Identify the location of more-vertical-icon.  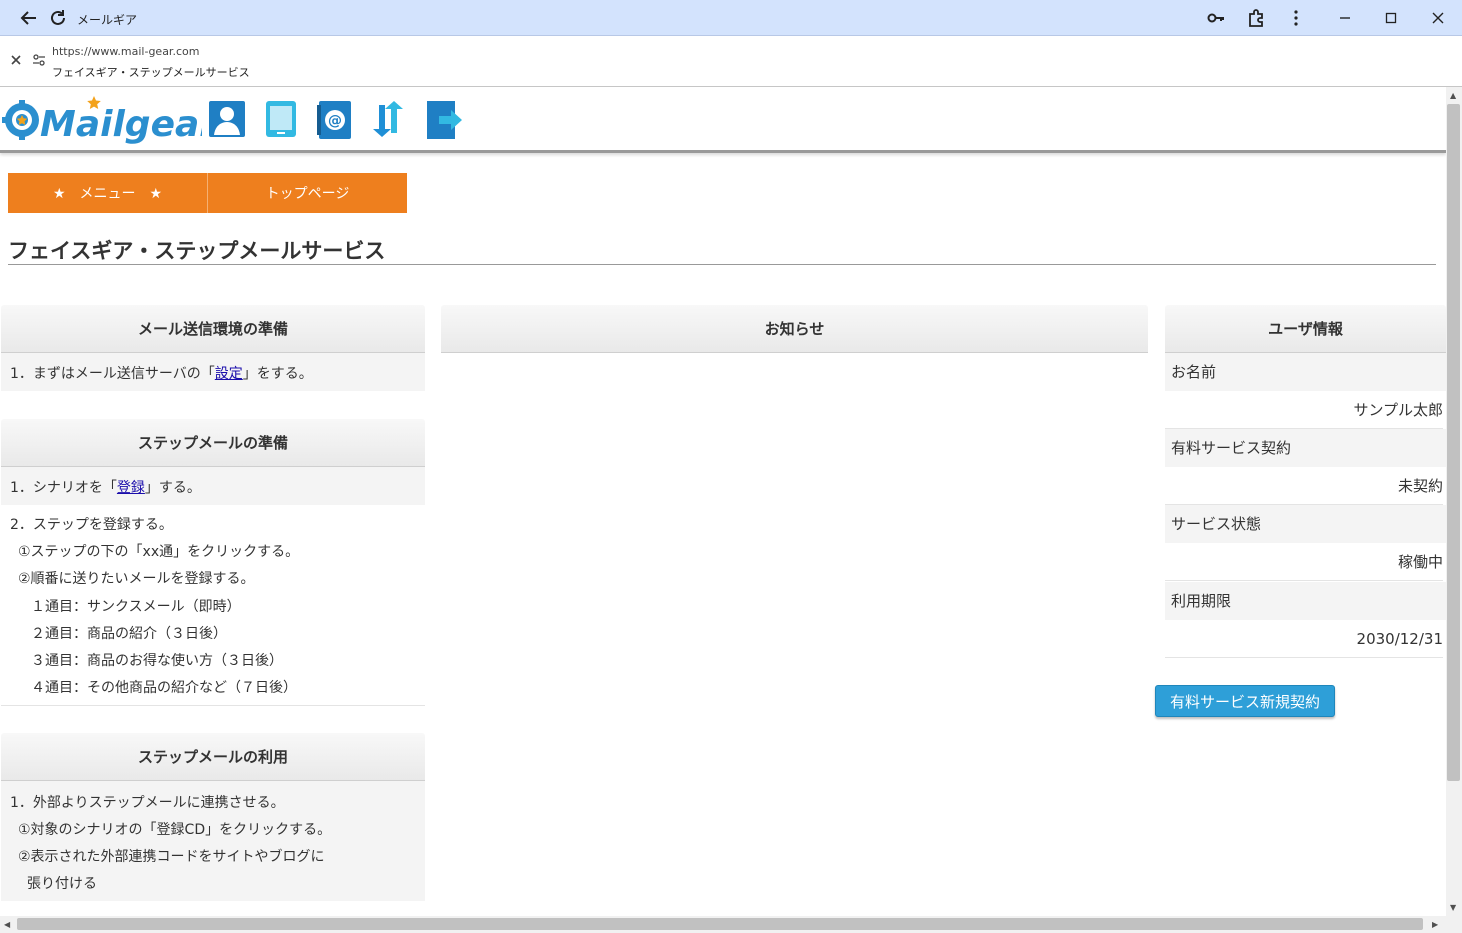
(1296, 18).